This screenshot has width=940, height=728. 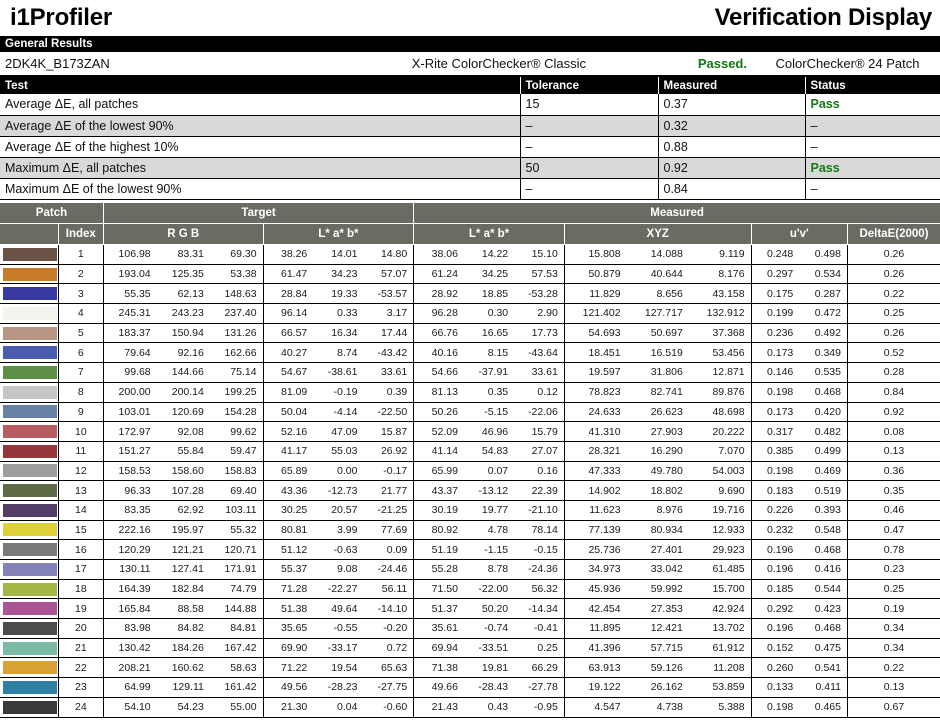 What do you see at coordinates (236, 372) in the screenshot?
I see `target-rgb-value: 75.14` at bounding box center [236, 372].